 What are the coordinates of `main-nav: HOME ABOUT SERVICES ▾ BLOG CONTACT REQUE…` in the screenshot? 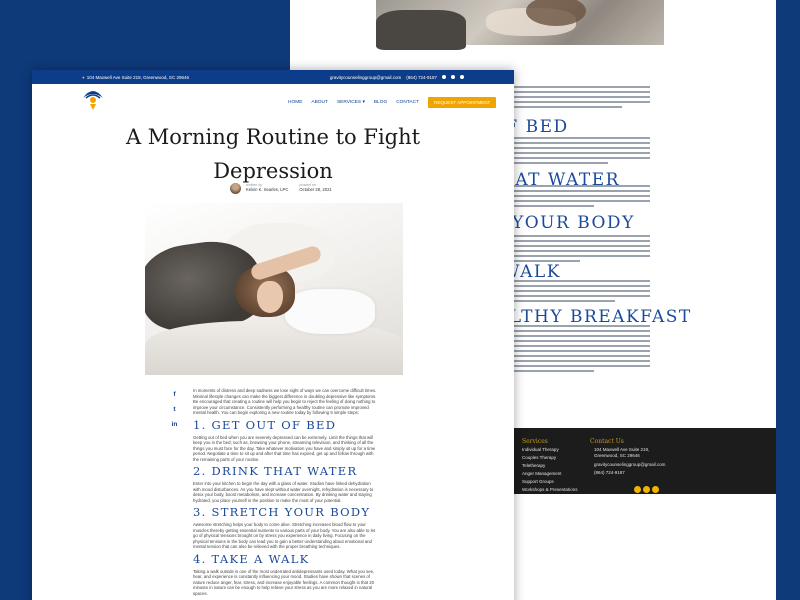 It's located at (392, 102).